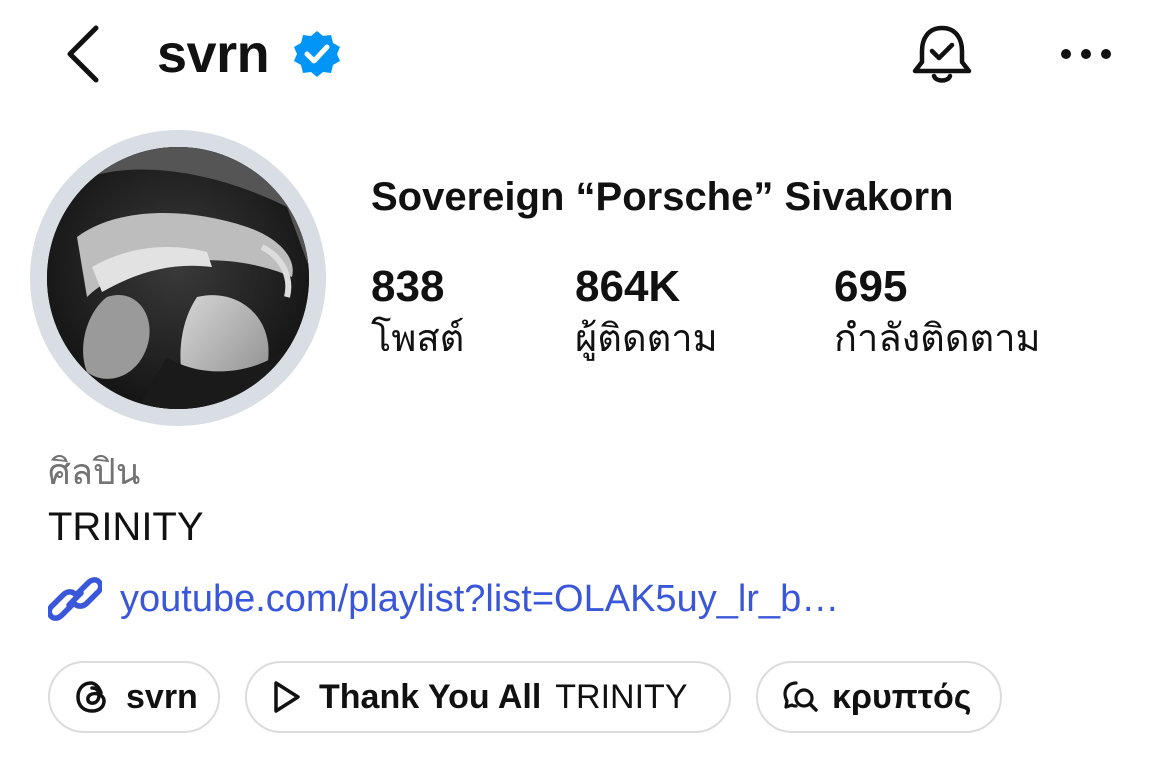 The height and width of the screenshot is (762, 1170). What do you see at coordinates (287, 697) in the screenshot?
I see `play-icon` at bounding box center [287, 697].